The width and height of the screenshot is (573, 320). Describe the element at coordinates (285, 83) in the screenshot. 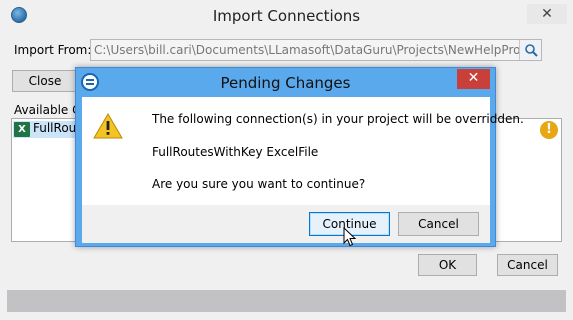

I see `dialog-title: Pending Changes` at that location.